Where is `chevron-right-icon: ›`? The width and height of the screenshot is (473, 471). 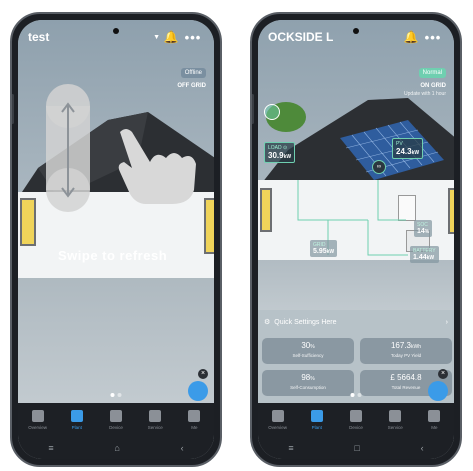
chevron-right-icon: › is located at coordinates (446, 322).